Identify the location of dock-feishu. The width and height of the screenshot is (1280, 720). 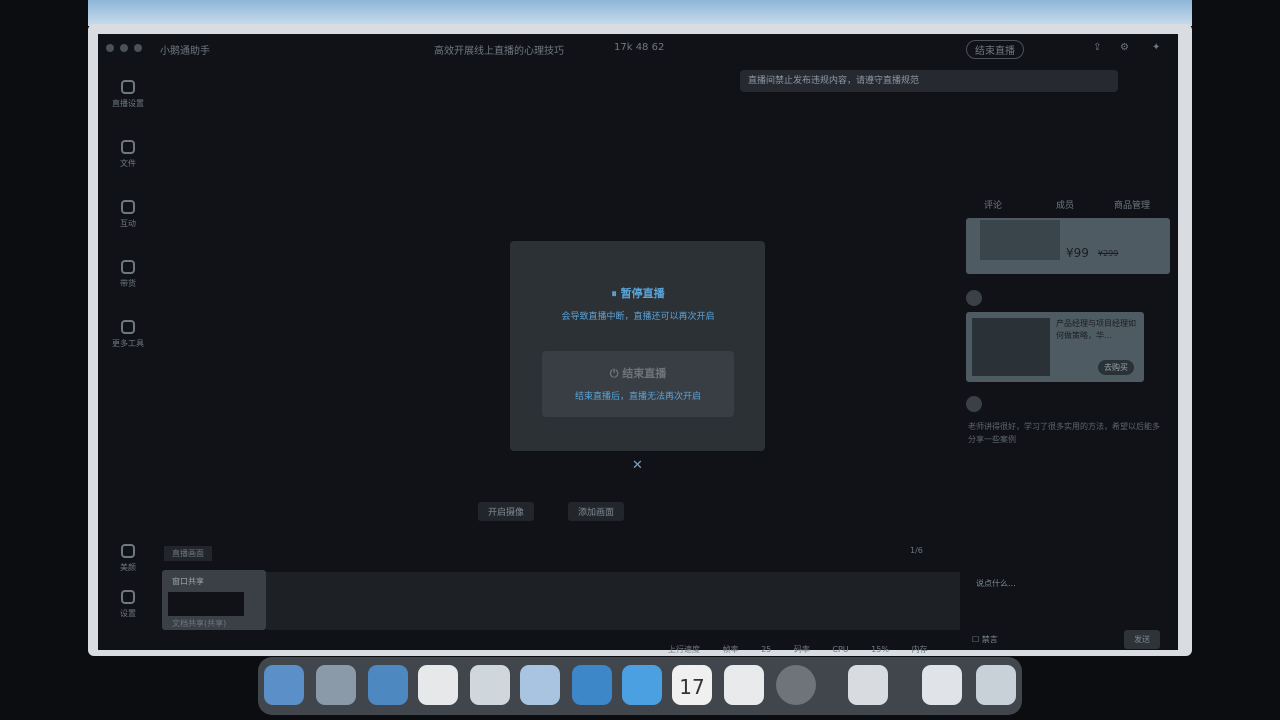
(540, 685).